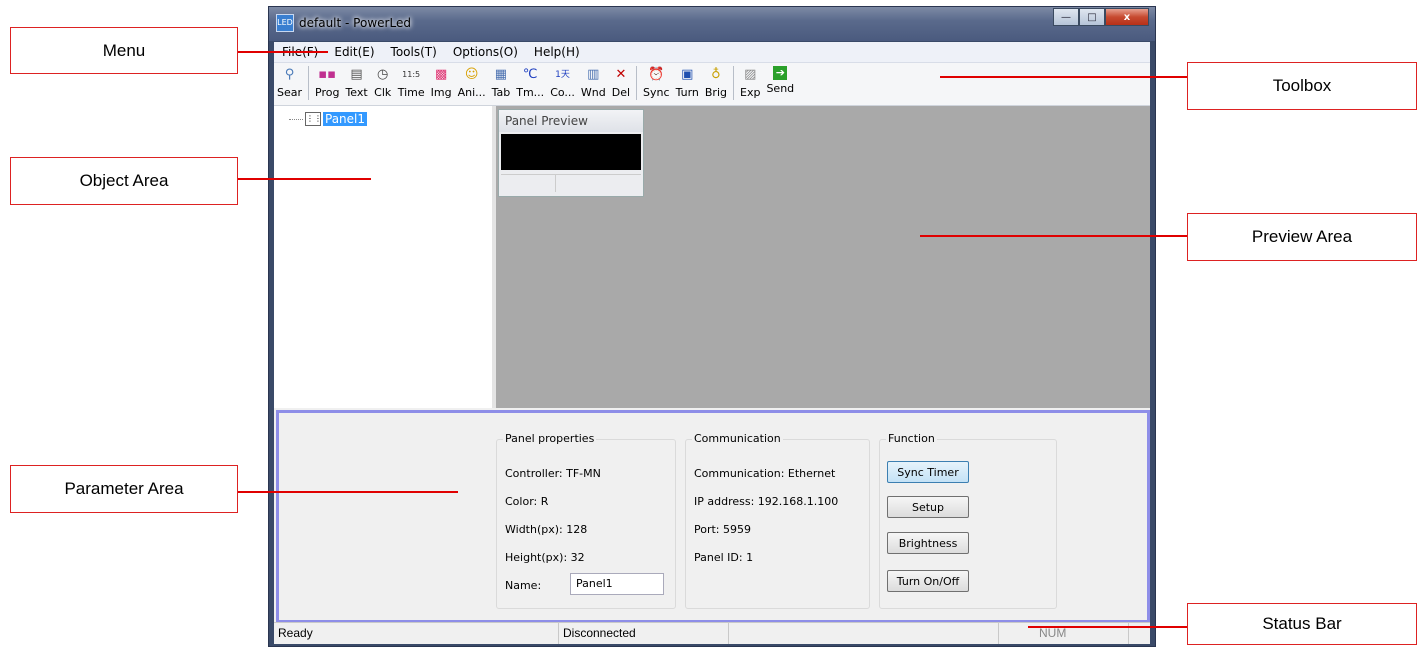  What do you see at coordinates (928, 543) in the screenshot?
I see `brightness-button: Brightness` at bounding box center [928, 543].